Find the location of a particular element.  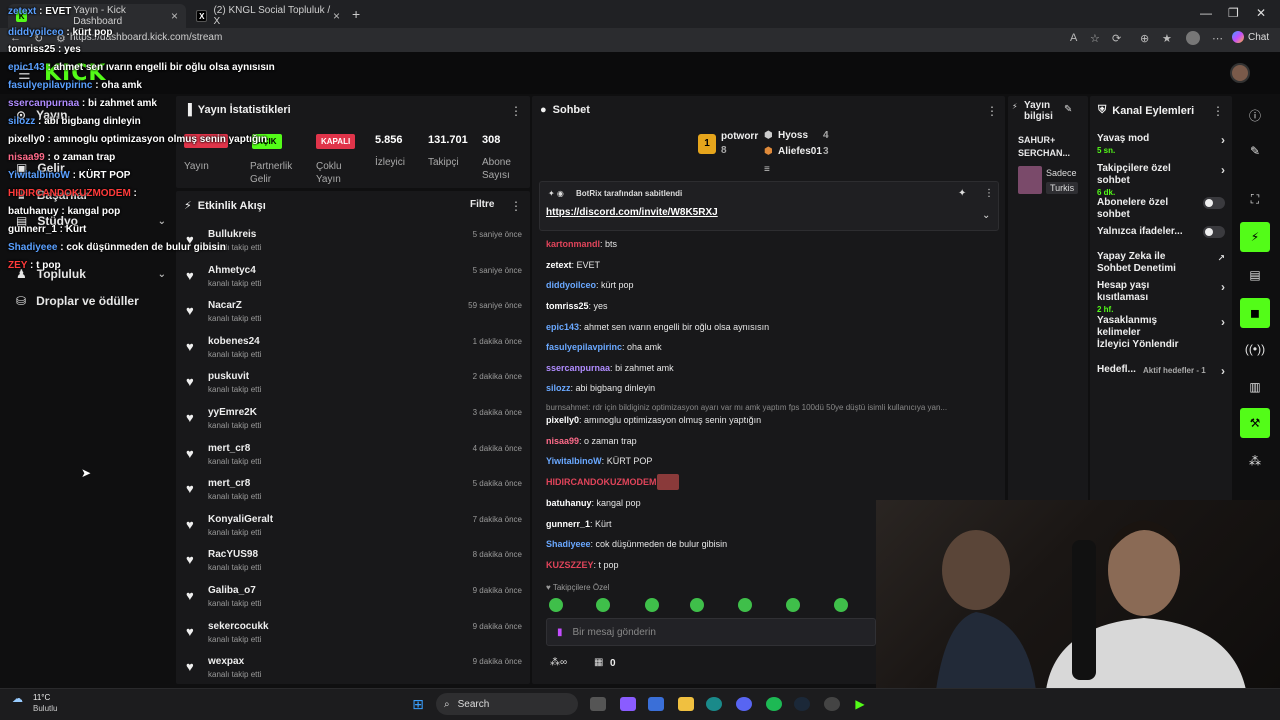

channel-action-item: Hedefl... Aktif hedefler - 1 › is located at coordinates (1161, 370).